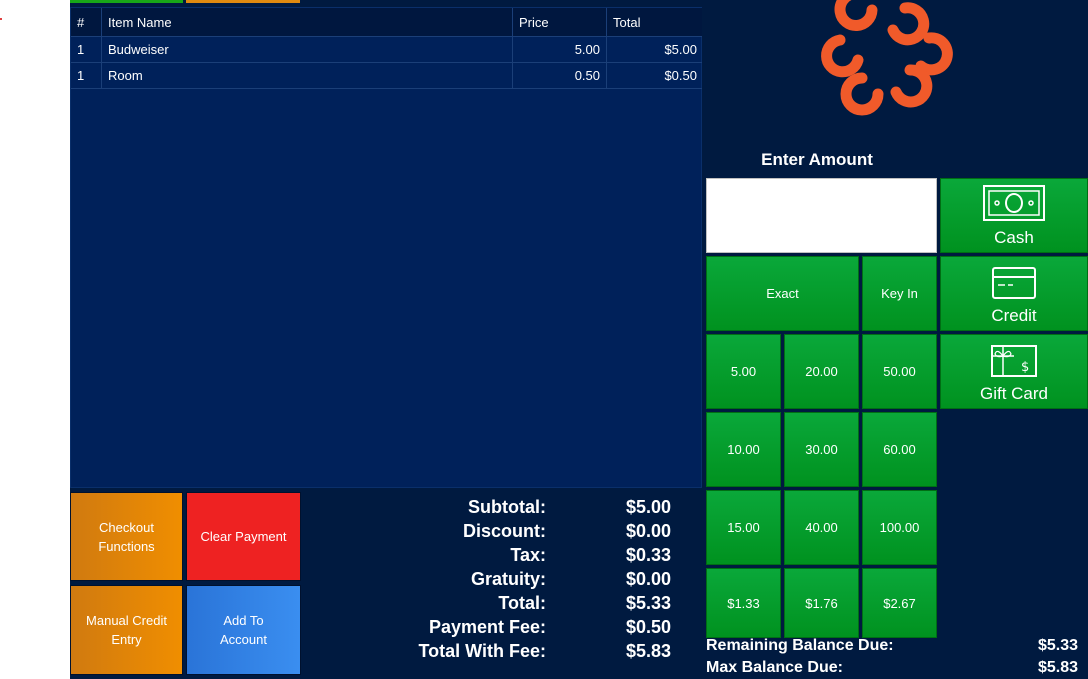  I want to click on payment-fee-label: Payment Fee:, so click(487, 627).